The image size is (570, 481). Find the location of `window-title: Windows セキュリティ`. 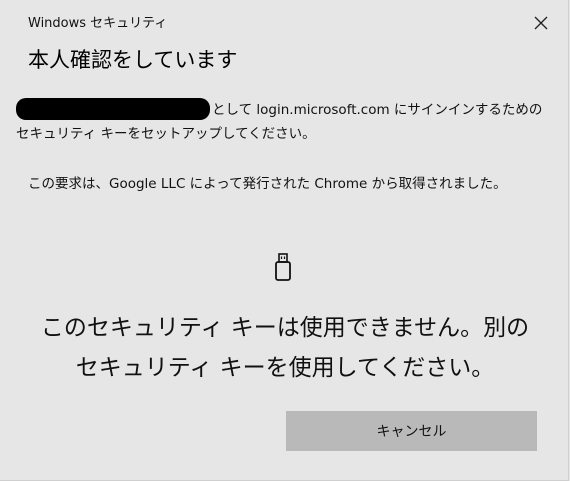

window-title: Windows セキュリティ is located at coordinates (98, 23).